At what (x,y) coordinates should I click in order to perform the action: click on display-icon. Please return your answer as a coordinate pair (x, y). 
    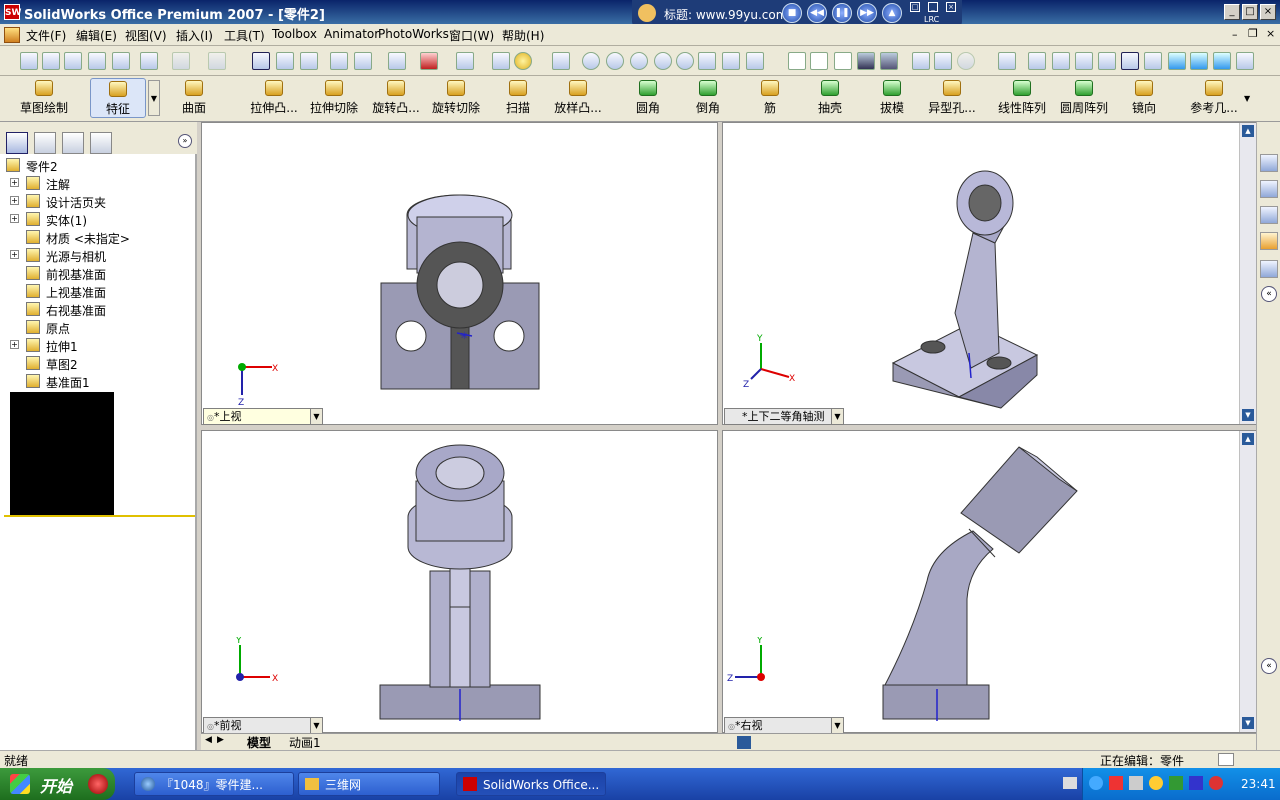
    Looking at the image, I should click on (1136, 783).